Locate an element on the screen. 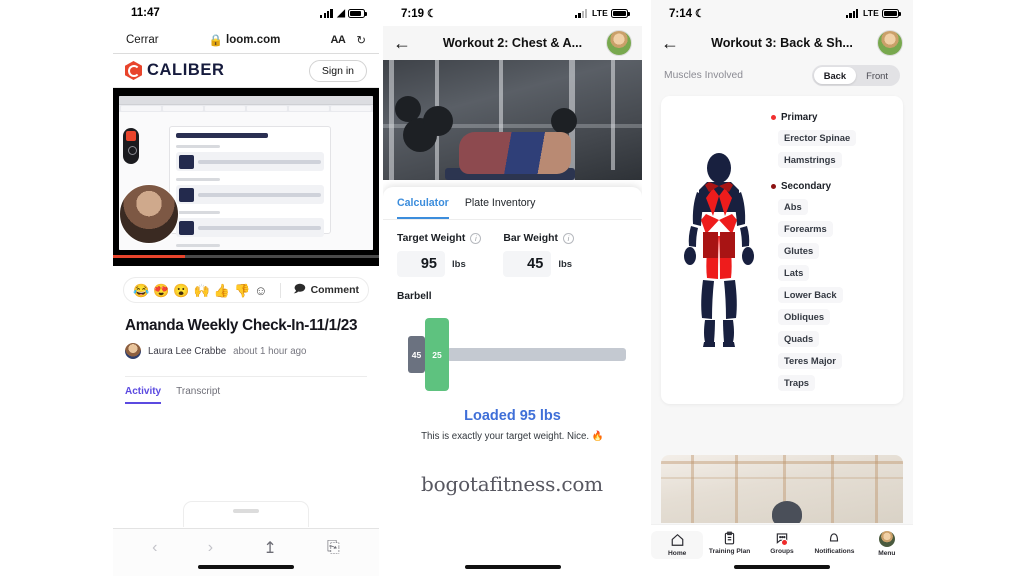 The height and width of the screenshot is (576, 1024). sign-in-button: Sign in is located at coordinates (337, 70).